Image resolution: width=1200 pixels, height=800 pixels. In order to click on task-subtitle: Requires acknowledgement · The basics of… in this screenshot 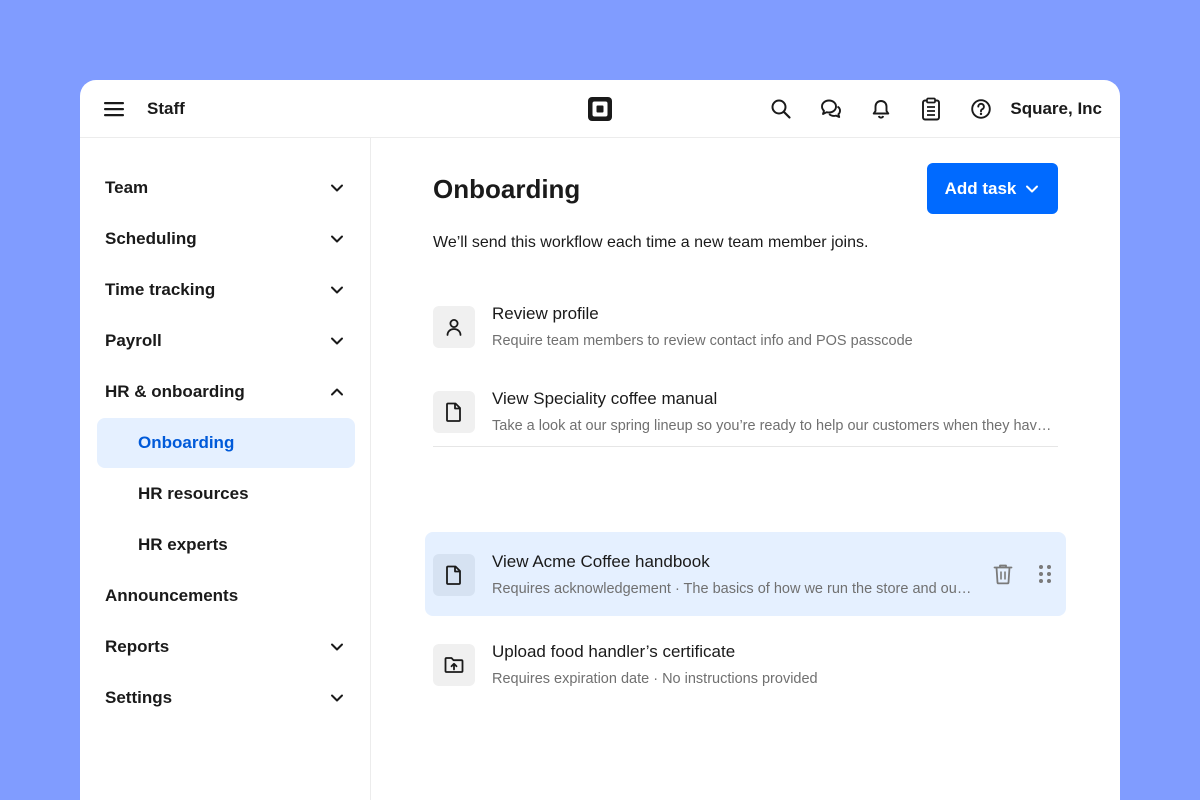, I will do `click(732, 589)`.